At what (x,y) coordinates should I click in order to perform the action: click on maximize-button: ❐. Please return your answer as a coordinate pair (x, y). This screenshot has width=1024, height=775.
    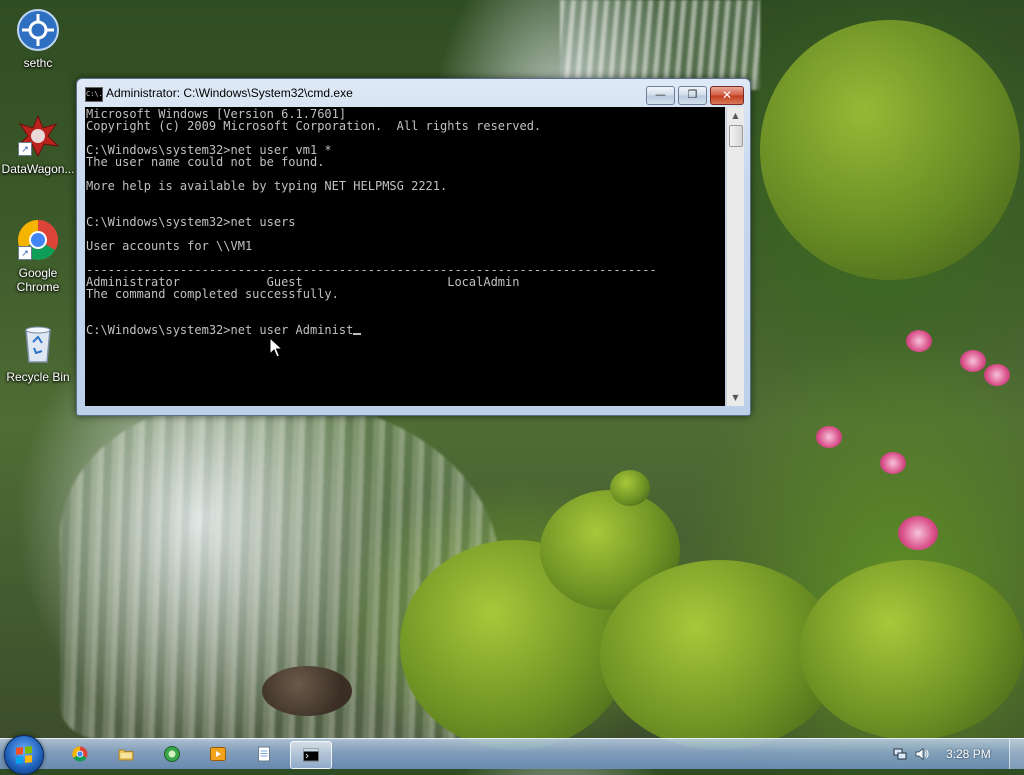
    Looking at the image, I should click on (692, 95).